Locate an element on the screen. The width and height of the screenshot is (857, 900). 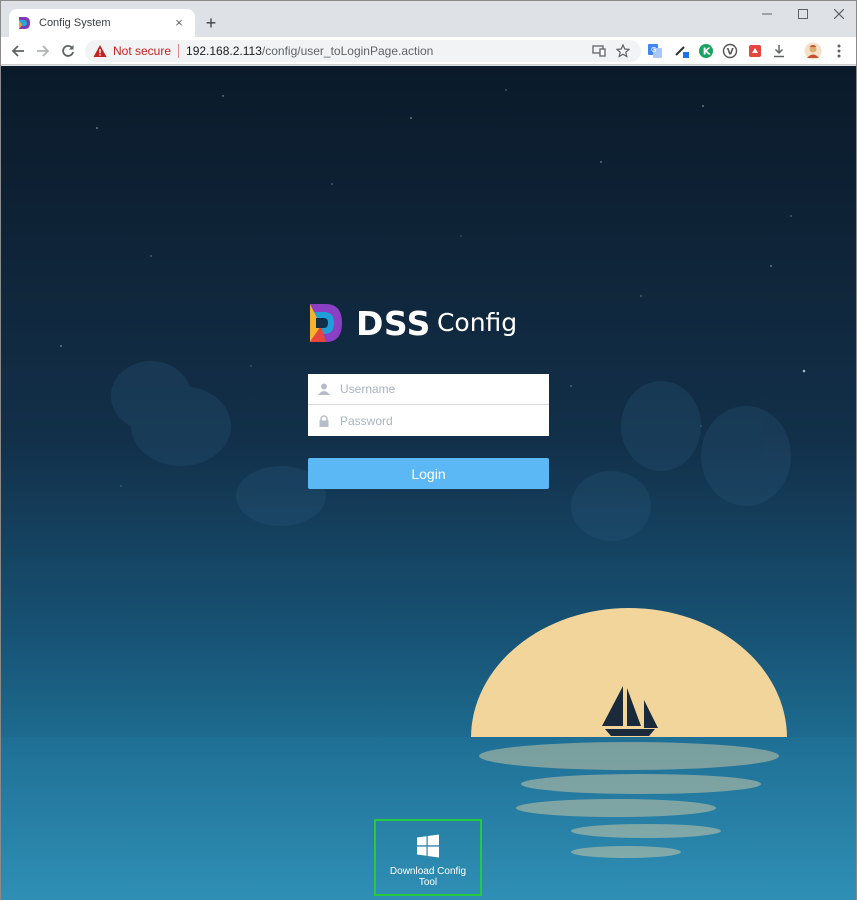
brand-primary: DSS is located at coordinates (393, 323).